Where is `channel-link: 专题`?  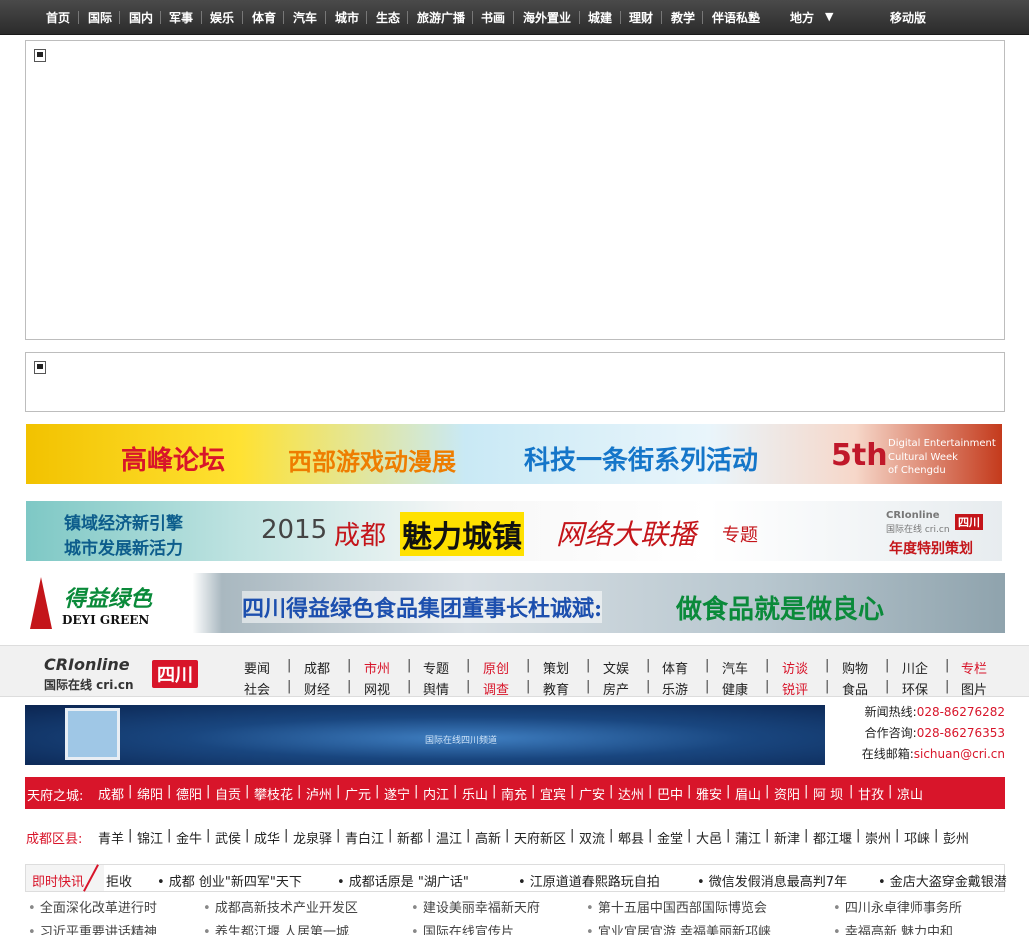 channel-link: 专题 is located at coordinates (436, 667).